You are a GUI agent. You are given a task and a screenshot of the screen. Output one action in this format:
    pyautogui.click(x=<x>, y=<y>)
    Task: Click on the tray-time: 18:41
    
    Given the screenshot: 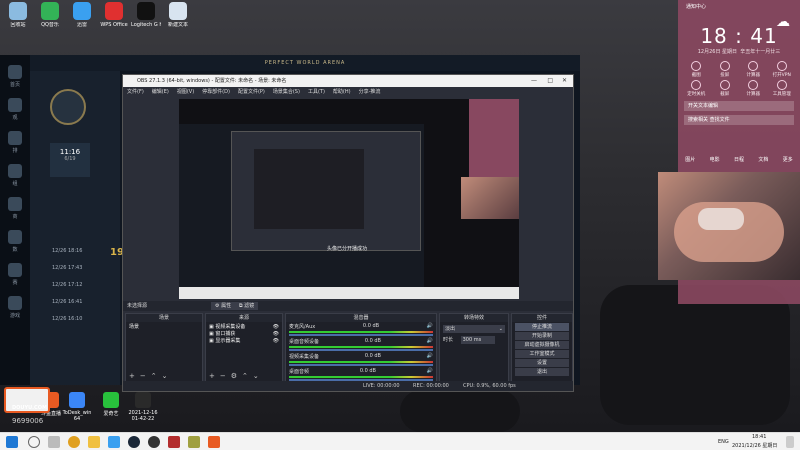 What is the action you would take?
    pyautogui.click(x=759, y=437)
    